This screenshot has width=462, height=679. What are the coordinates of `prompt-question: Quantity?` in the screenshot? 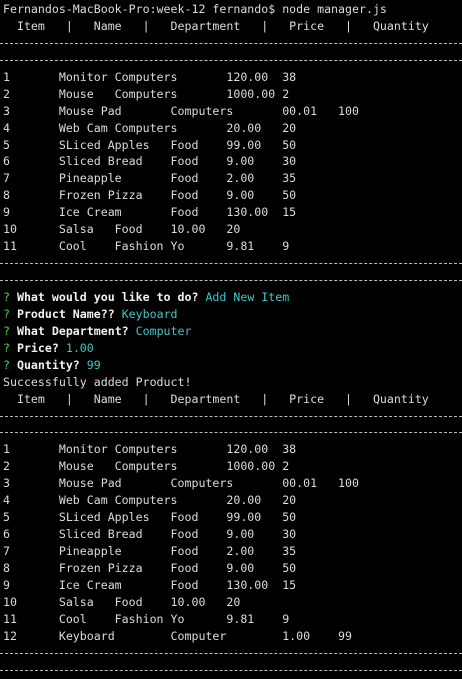 It's located at (48, 364).